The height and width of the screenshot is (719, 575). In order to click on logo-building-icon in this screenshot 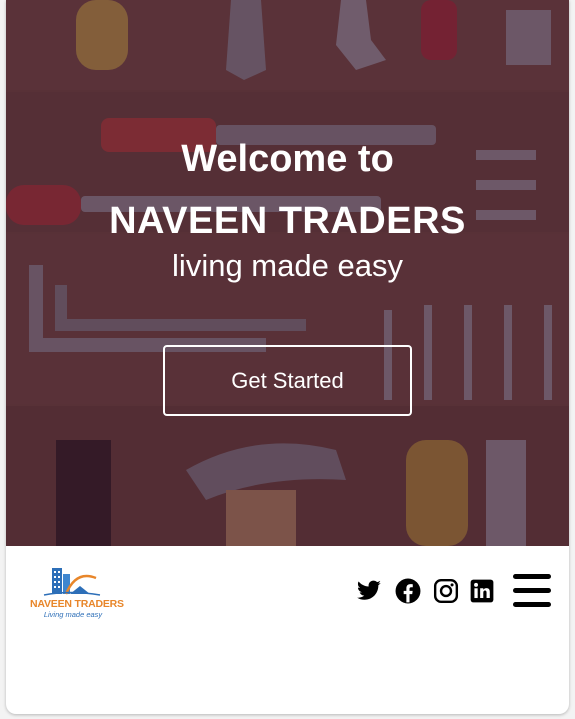, I will do `click(72, 582)`.